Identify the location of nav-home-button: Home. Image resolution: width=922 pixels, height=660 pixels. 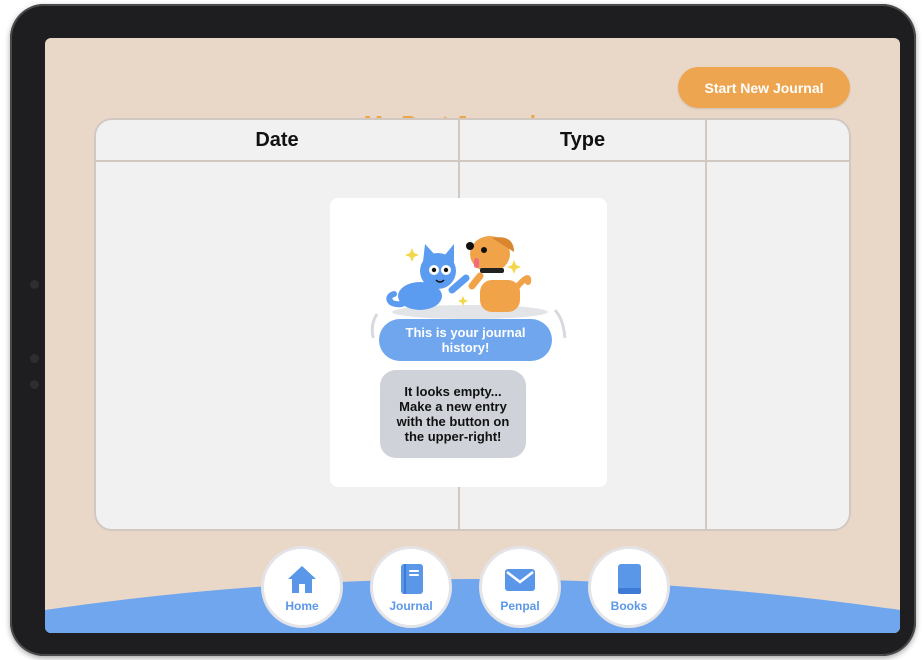
(302, 587).